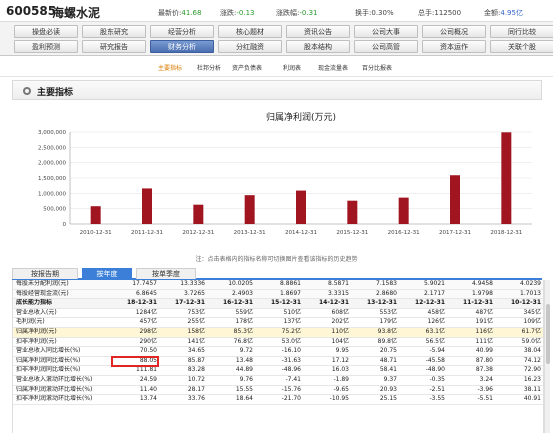 Image resolution: width=553 pixels, height=433 pixels. Describe the element at coordinates (62, 361) in the screenshot. I see `row-label: 归属净利润同比增长(%)` at that location.